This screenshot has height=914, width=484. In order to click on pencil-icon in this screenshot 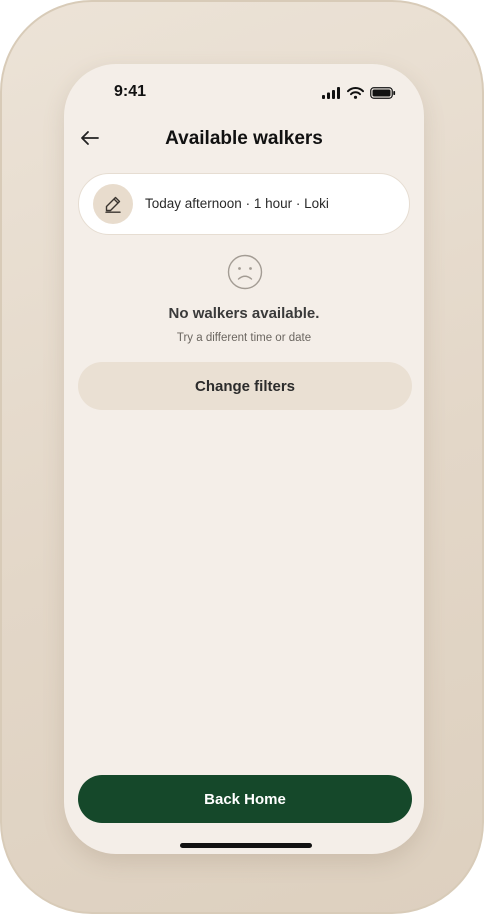, I will do `click(113, 204)`.